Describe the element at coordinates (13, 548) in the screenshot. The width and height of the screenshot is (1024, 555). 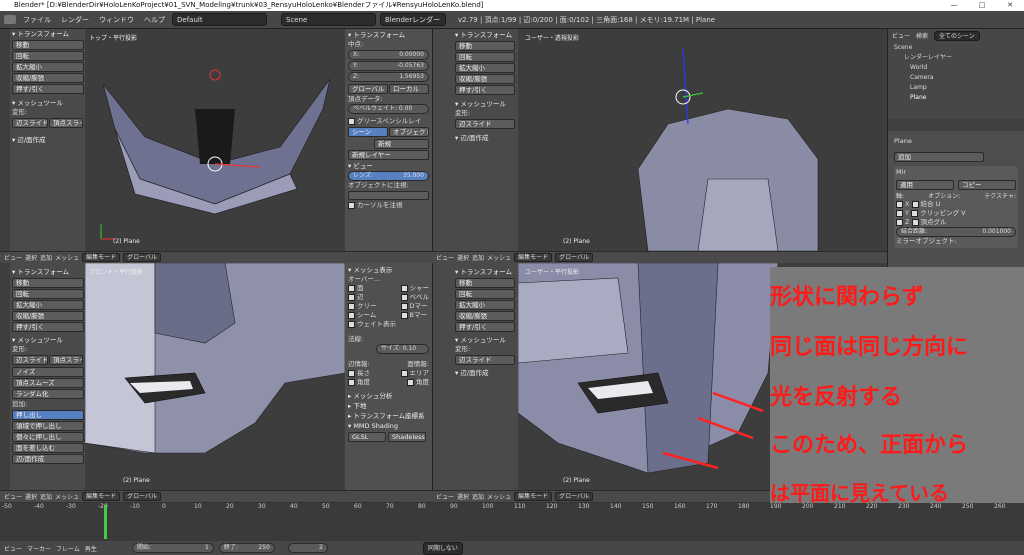
I see `tl-view: ビュー` at that location.